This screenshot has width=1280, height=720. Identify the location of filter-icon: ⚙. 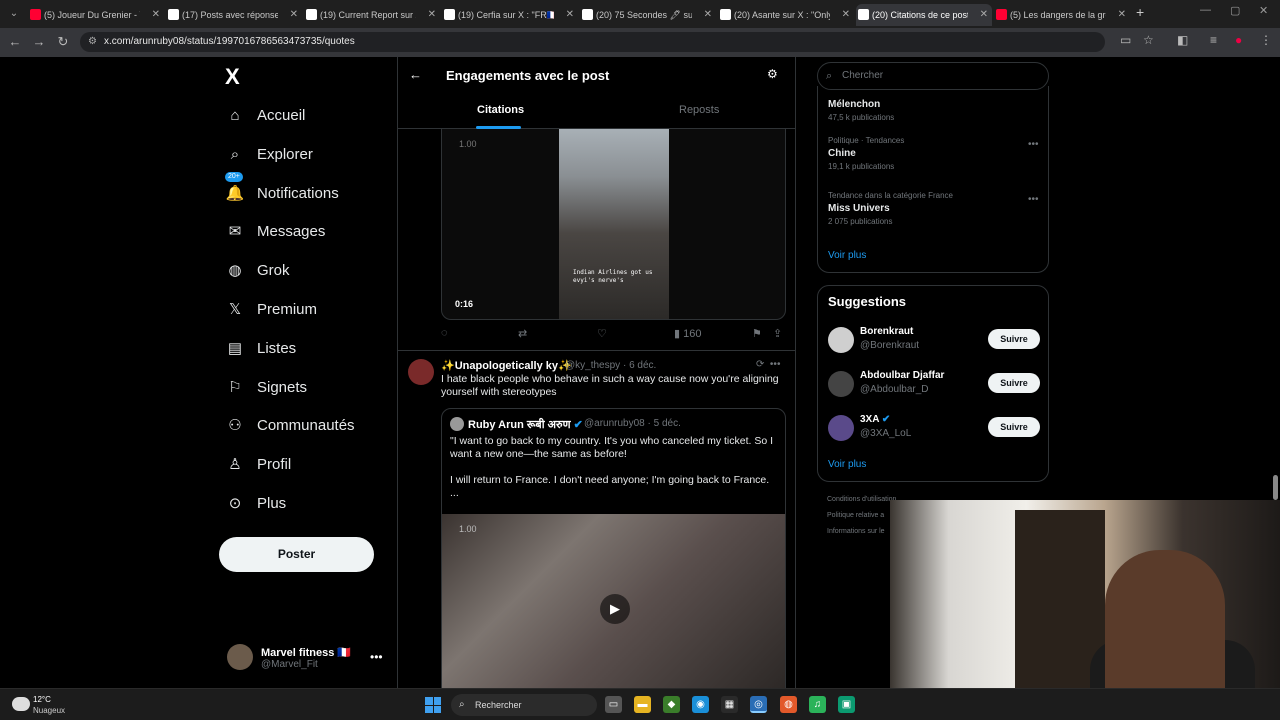
(772, 74).